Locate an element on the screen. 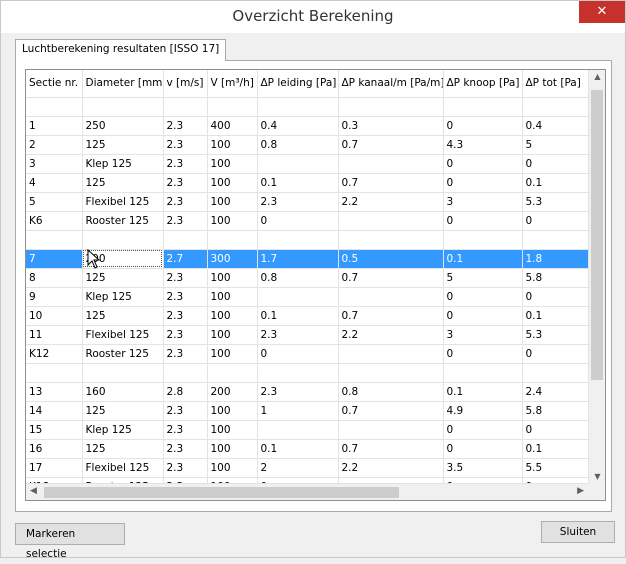 The width and height of the screenshot is (626, 564). table-cell: 2.7 is located at coordinates (185, 259).